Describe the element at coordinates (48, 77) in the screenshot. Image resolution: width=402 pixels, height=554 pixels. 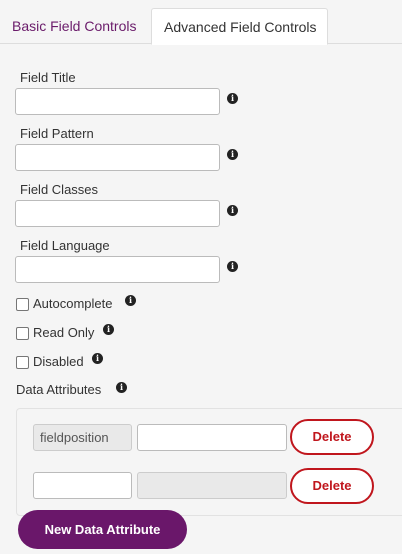
I see `field-title-label: Field Title` at that location.